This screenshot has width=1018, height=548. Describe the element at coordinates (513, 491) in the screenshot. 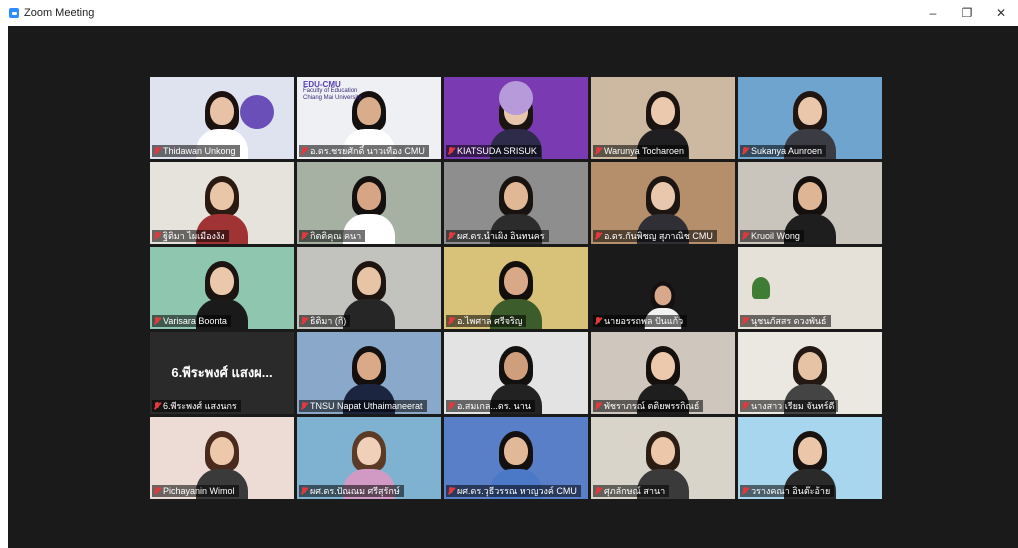

I see `participant-name-bar: ผศ.ดร.วุธีวรรณ หาญวงค์ CMU` at that location.